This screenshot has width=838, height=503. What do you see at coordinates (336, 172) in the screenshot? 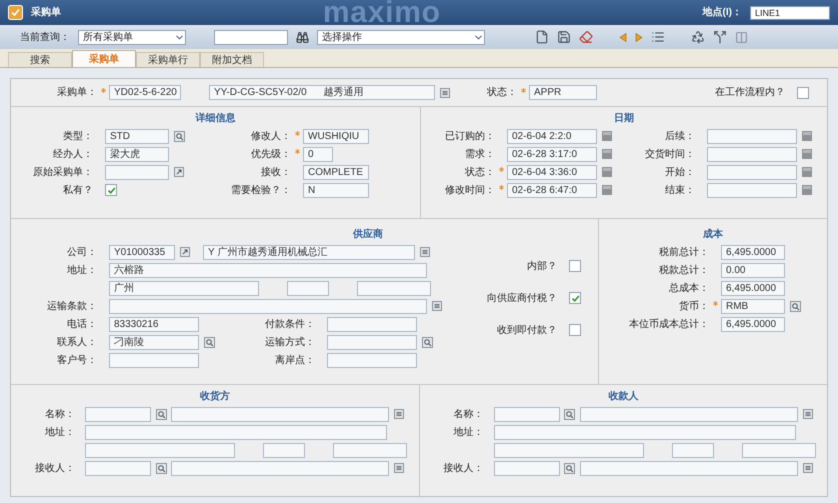
I see `text-field: COMPLETE` at bounding box center [336, 172].